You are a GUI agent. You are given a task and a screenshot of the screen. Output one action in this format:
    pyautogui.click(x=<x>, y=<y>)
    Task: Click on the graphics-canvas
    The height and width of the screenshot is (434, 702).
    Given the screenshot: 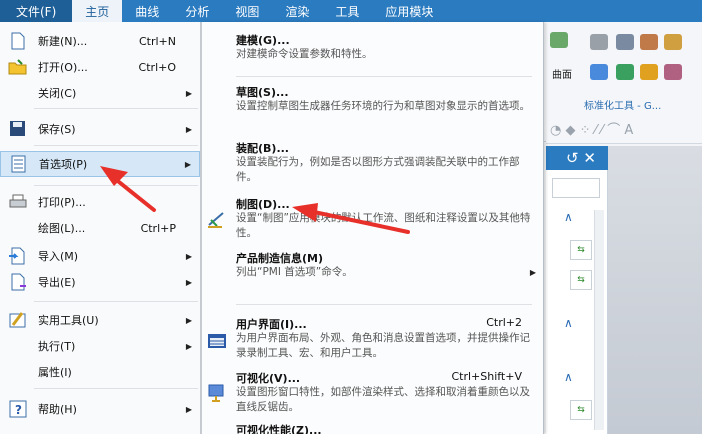 What is the action you would take?
    pyautogui.click(x=655, y=290)
    